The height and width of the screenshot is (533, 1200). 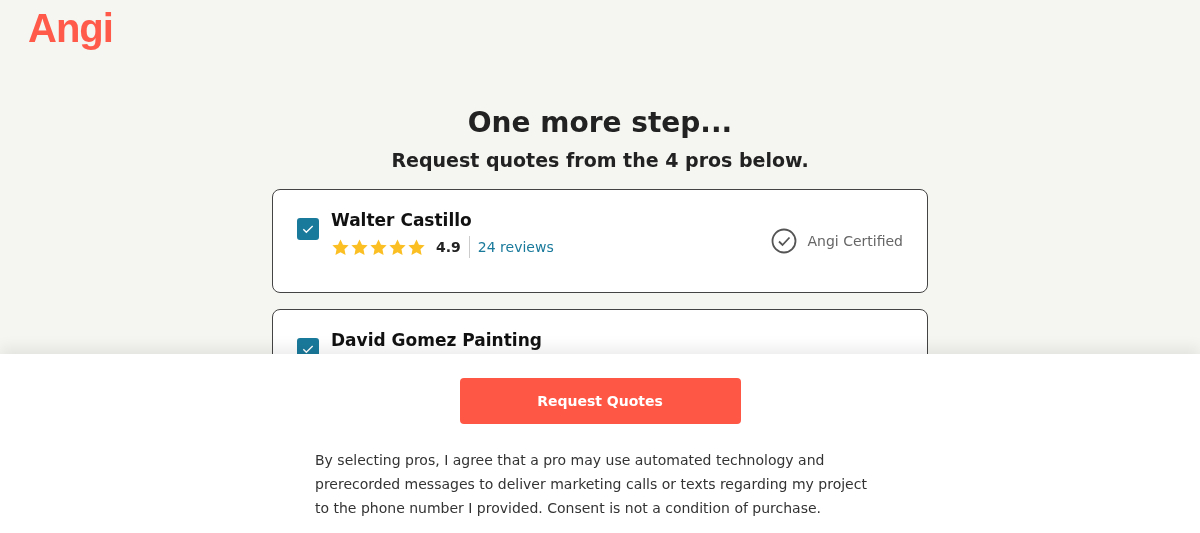 What do you see at coordinates (600, 160) in the screenshot?
I see `page-subtitle: Request quotes from the 4 pros below.` at bounding box center [600, 160].